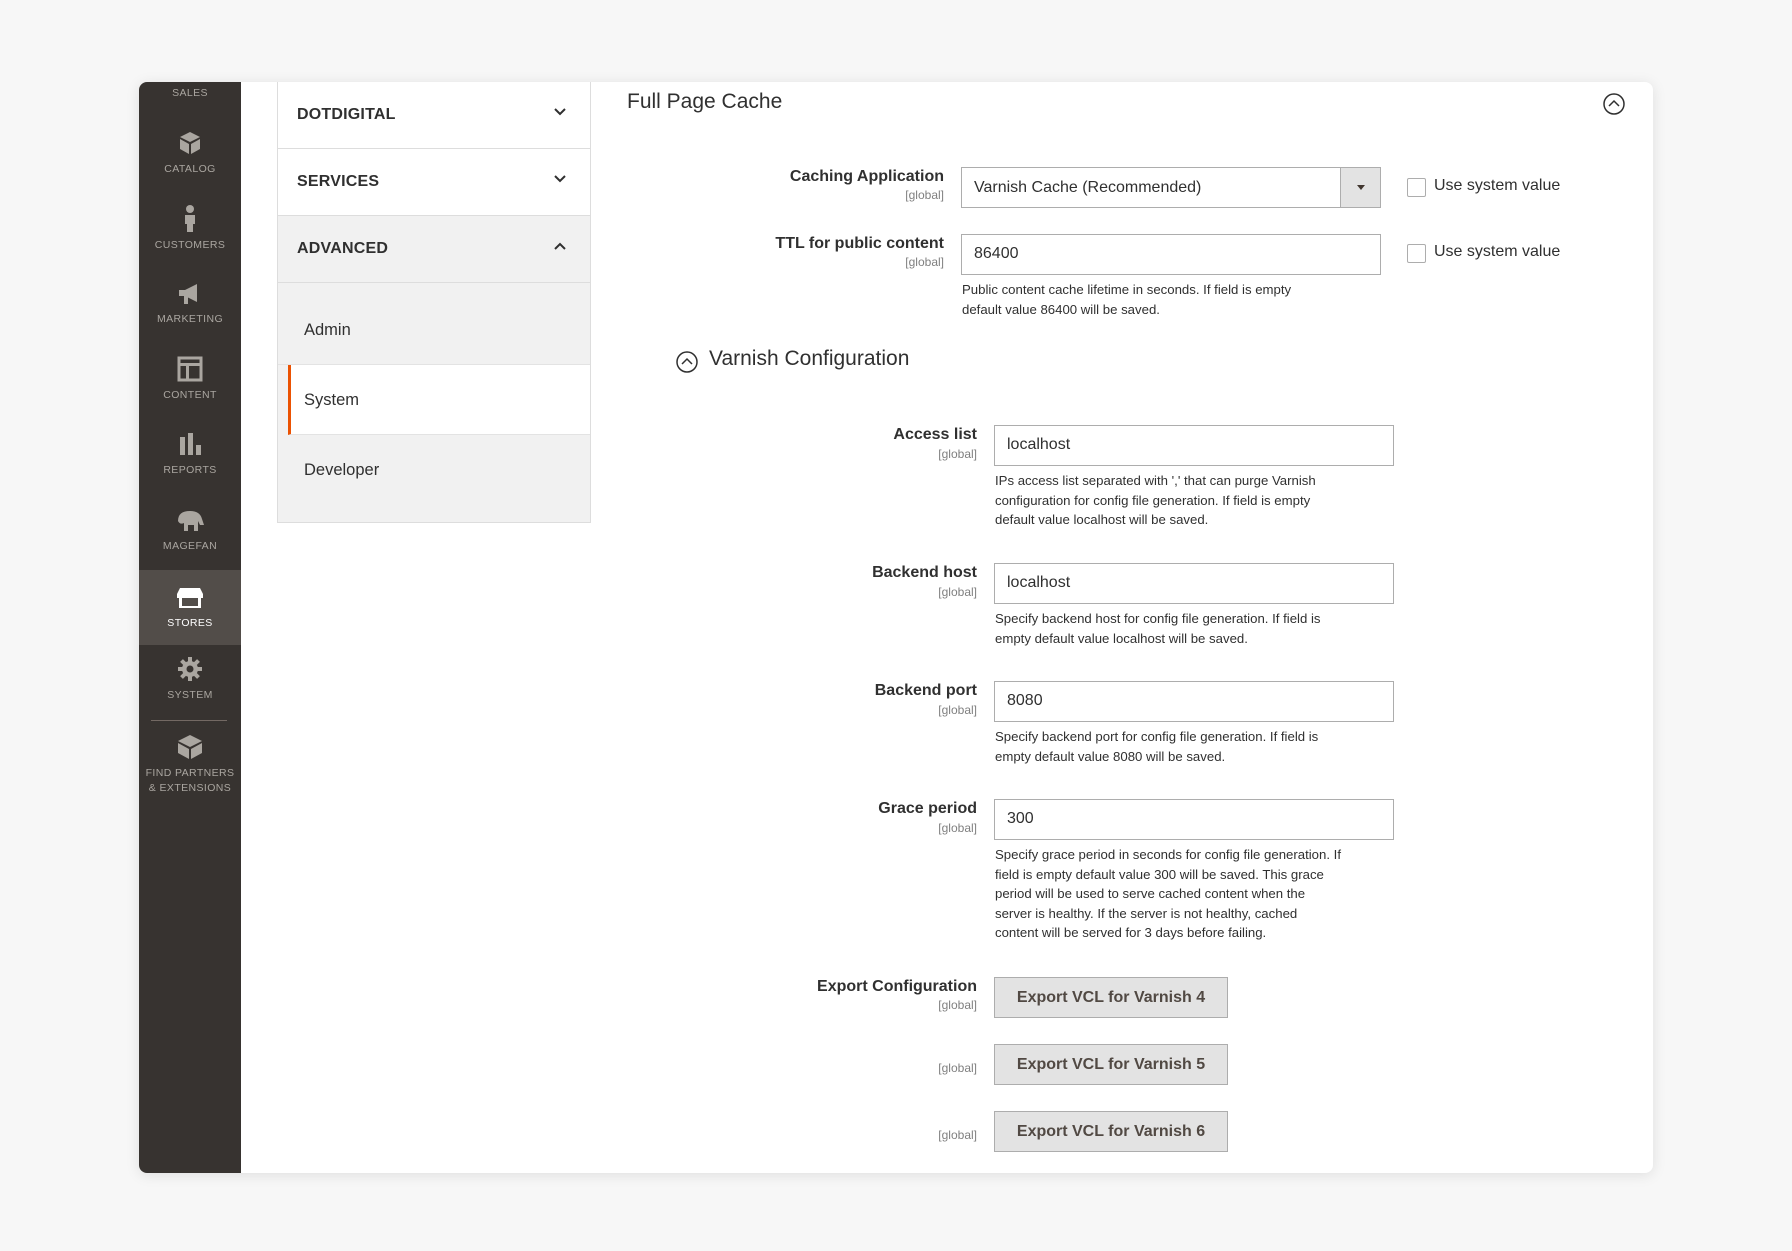  Describe the element at coordinates (190, 169) in the screenshot. I see `menu-label: CATALOG` at that location.